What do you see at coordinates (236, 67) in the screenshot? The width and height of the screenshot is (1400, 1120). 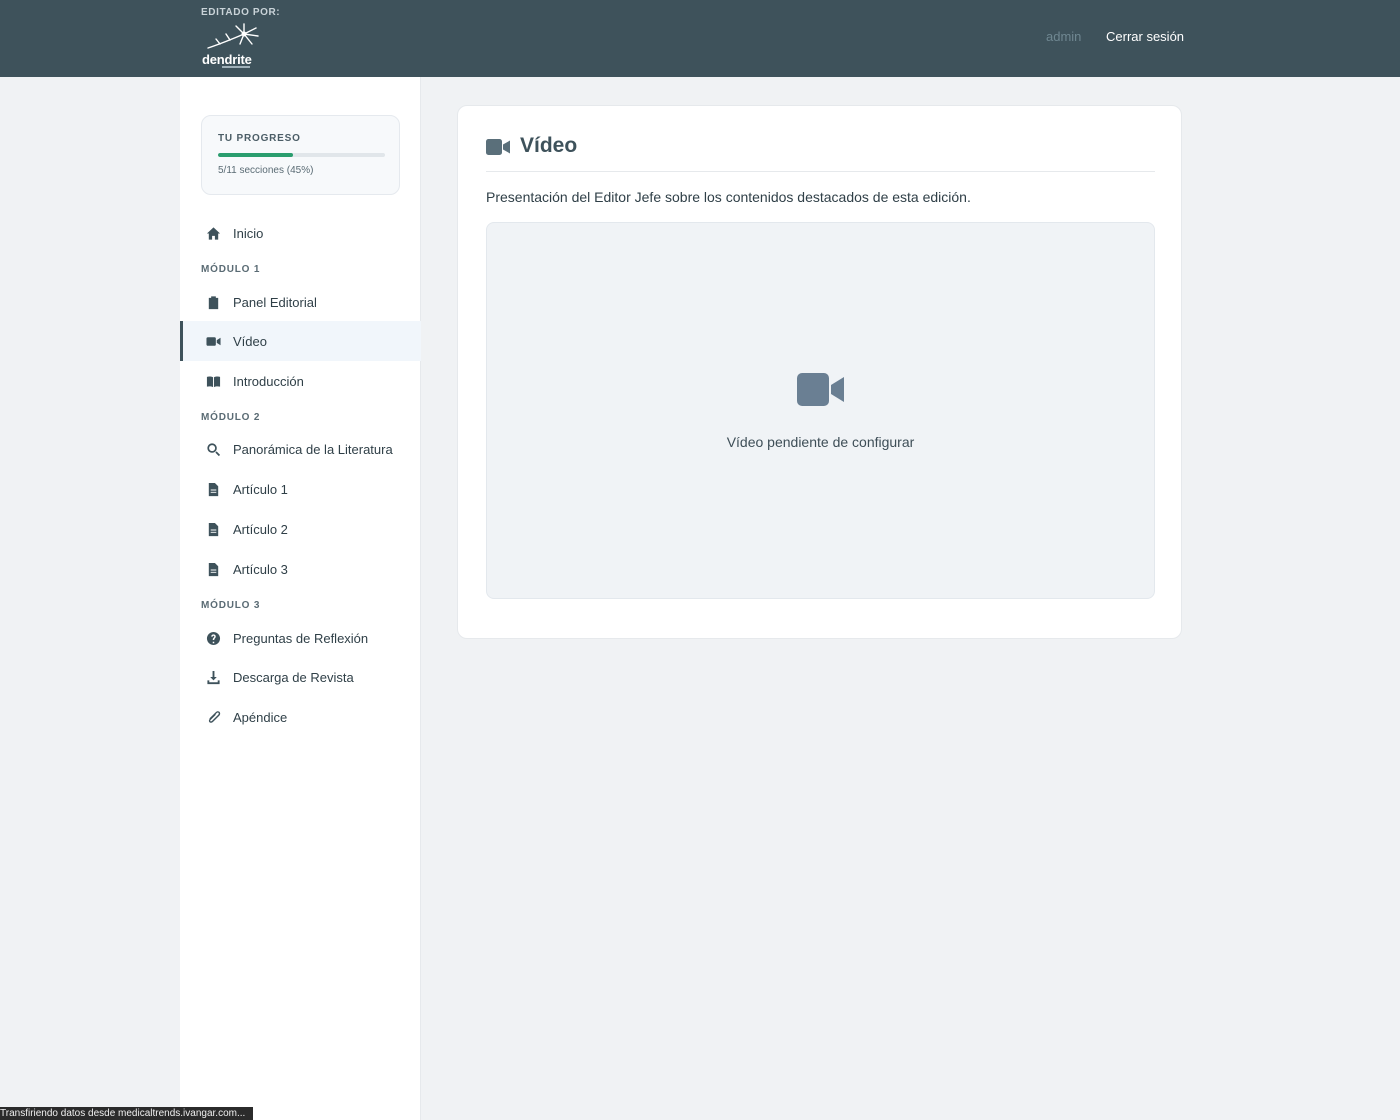 I see `logo-tagline-line` at bounding box center [236, 67].